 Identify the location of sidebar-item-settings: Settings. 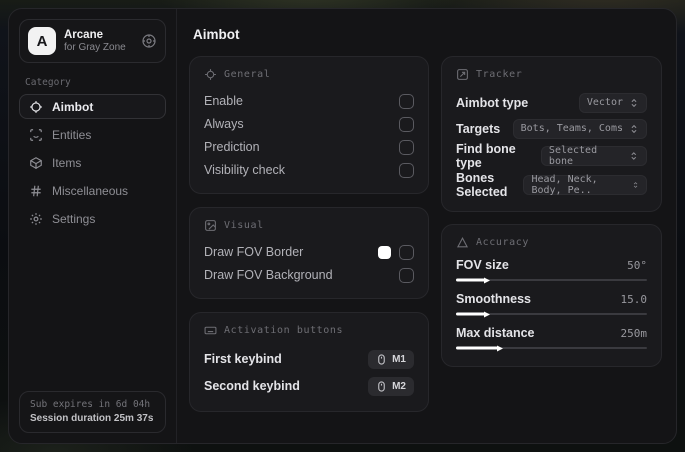
(92, 218).